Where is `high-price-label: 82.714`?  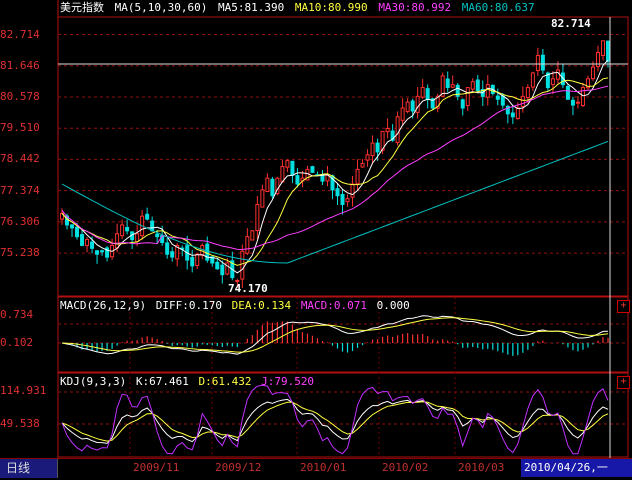 high-price-label: 82.714 is located at coordinates (571, 23).